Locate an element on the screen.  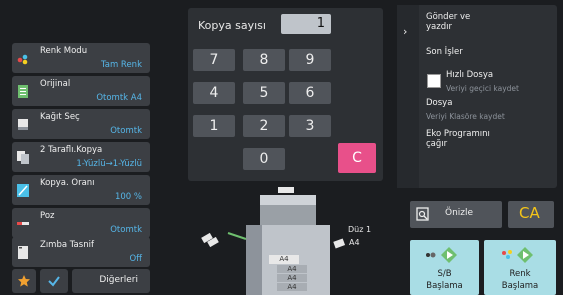
file-label: Dosya is located at coordinates (439, 103).